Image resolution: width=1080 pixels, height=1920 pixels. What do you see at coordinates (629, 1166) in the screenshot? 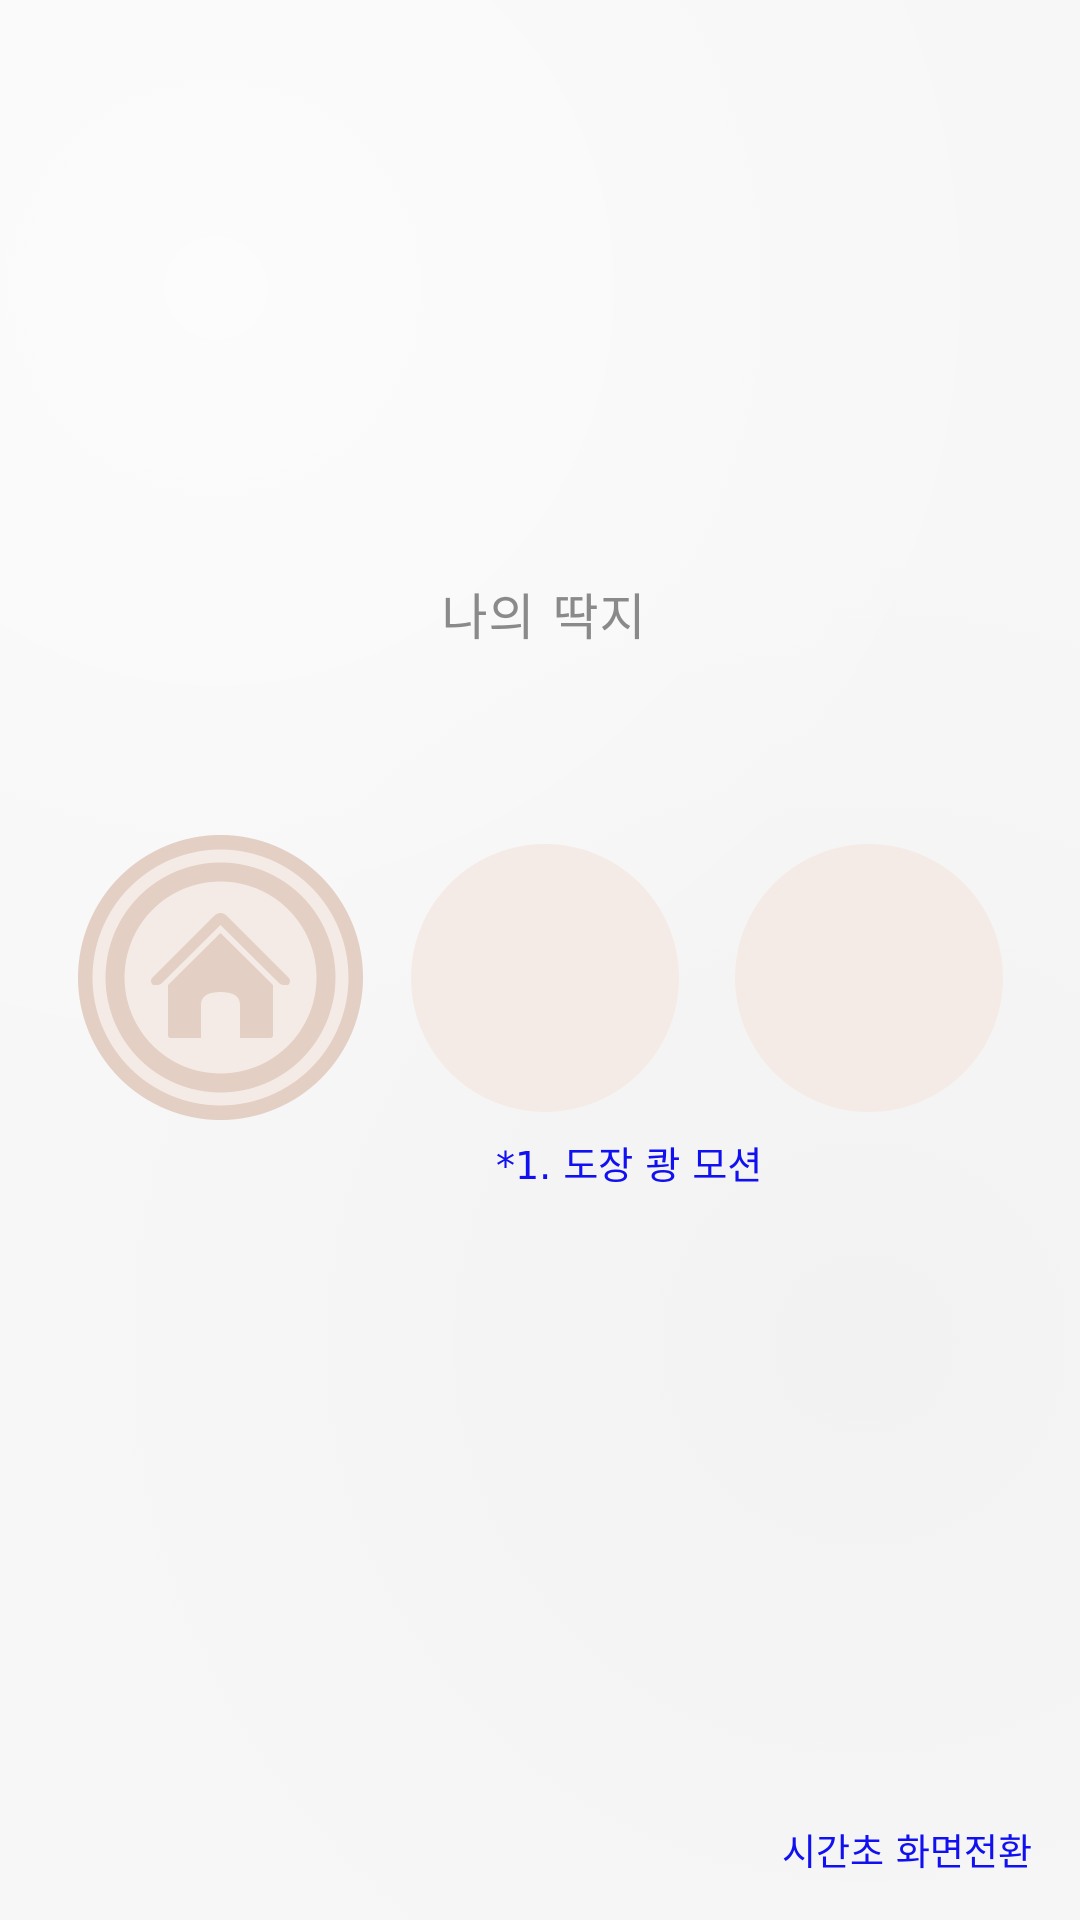
I see `stamp-motion-note-text: *1. 도장 쾅 모션` at bounding box center [629, 1166].